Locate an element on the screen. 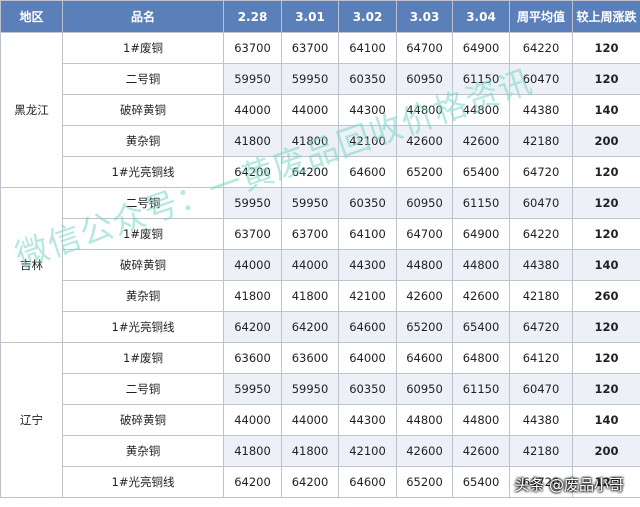 The height and width of the screenshot is (507, 640). price-cell: 59950 is located at coordinates (310, 389).